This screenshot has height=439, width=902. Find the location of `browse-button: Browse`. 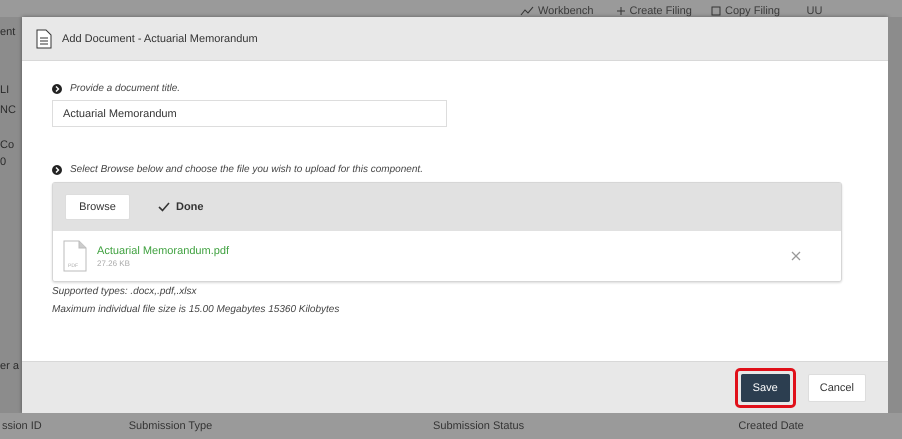

browse-button: Browse is located at coordinates (97, 207).